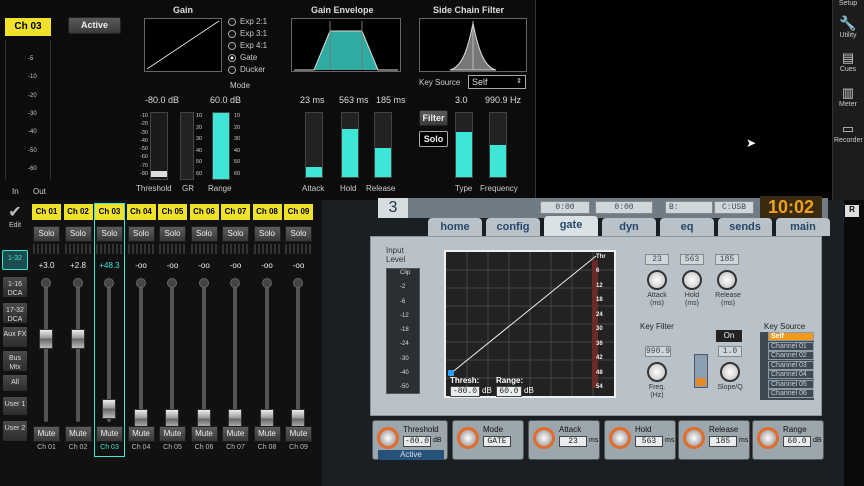  I want to click on channel-gain: +3.0, so click(46, 266).